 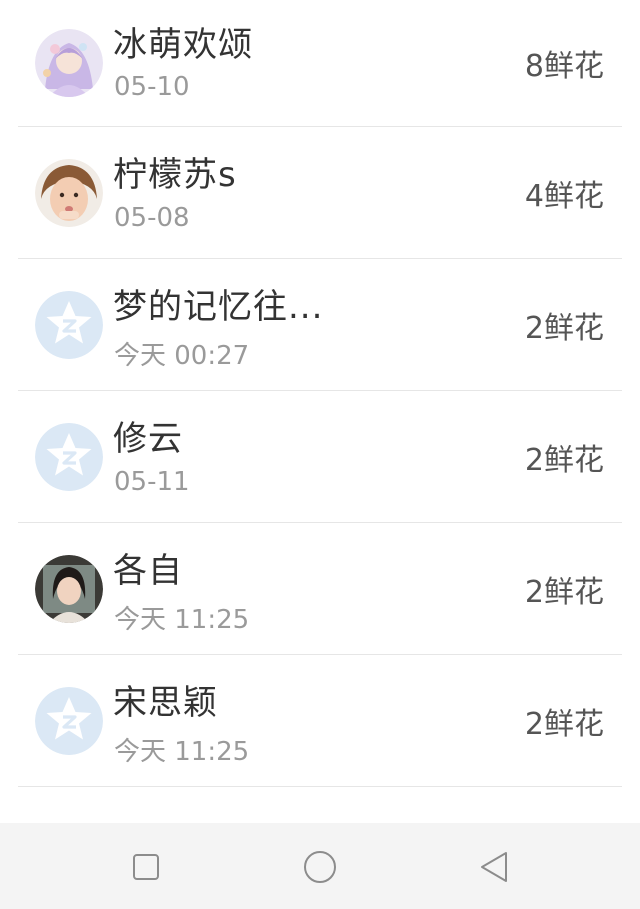 I want to click on system-navigation-bar, so click(x=320, y=866).